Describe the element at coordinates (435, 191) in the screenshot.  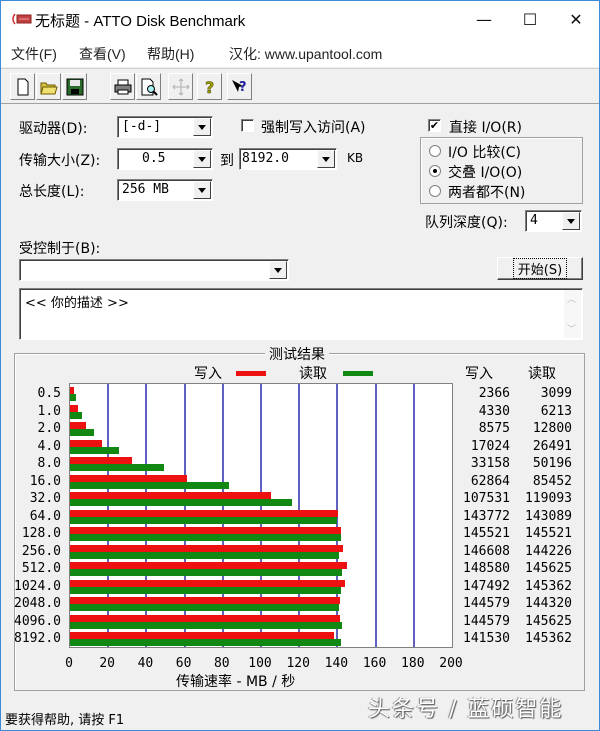
I see `neither-radio` at that location.